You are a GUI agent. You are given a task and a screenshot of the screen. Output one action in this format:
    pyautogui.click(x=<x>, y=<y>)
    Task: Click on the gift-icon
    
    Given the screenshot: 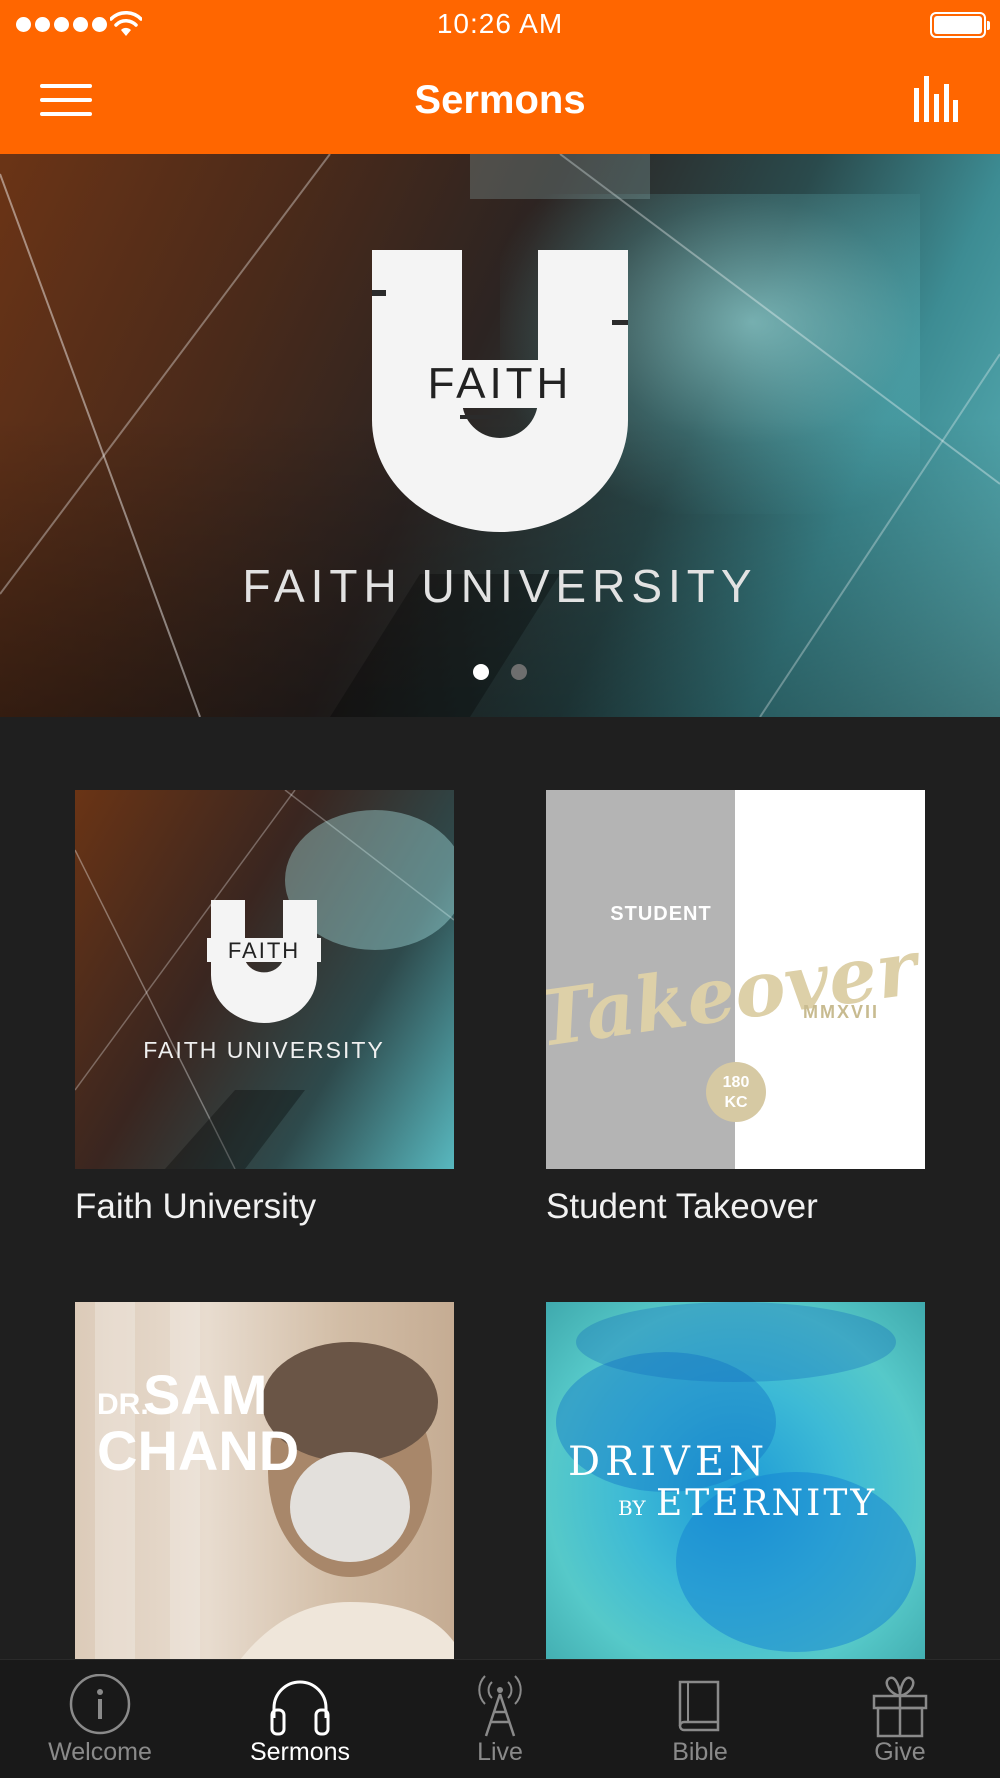 What is the action you would take?
    pyautogui.click(x=900, y=1707)
    